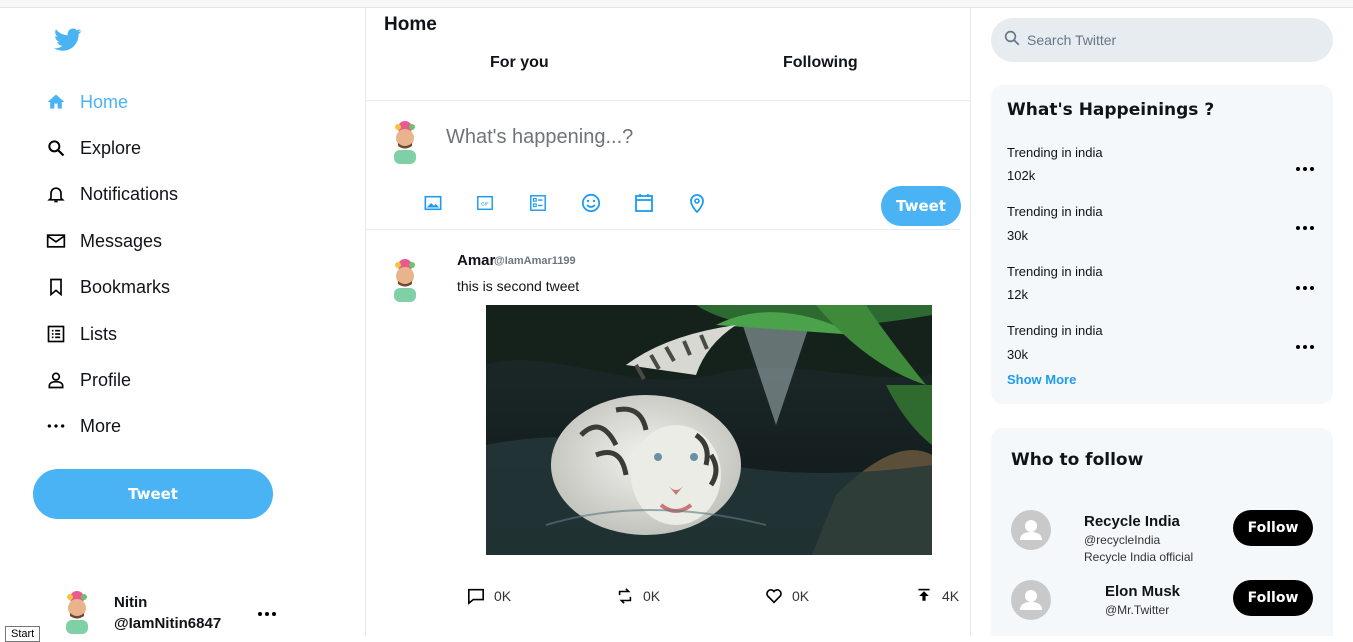 Image resolution: width=1353 pixels, height=642 pixels. What do you see at coordinates (1142, 591) in the screenshot?
I see `suggested-user-name: Elon Musk` at bounding box center [1142, 591].